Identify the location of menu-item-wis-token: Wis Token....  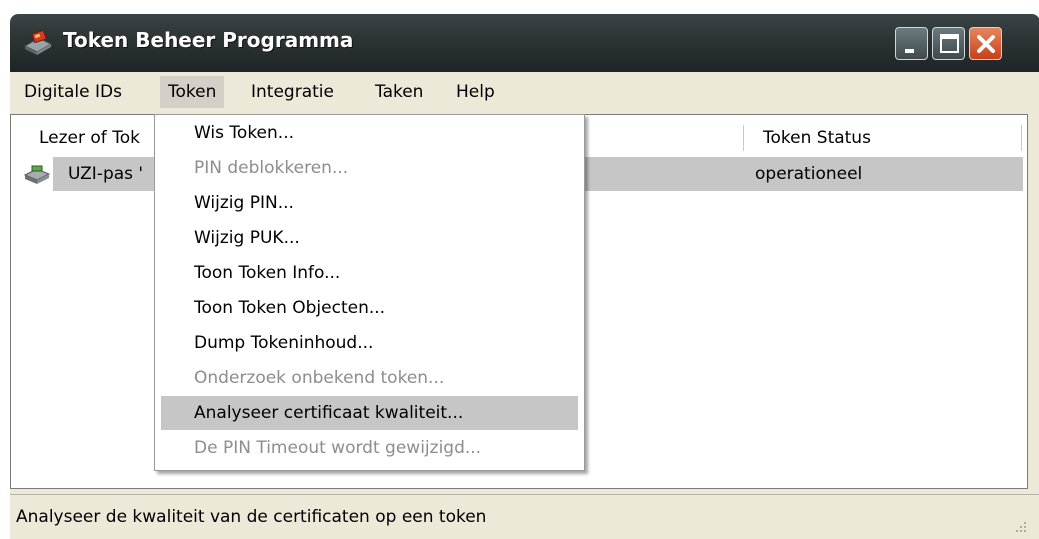
(369, 133).